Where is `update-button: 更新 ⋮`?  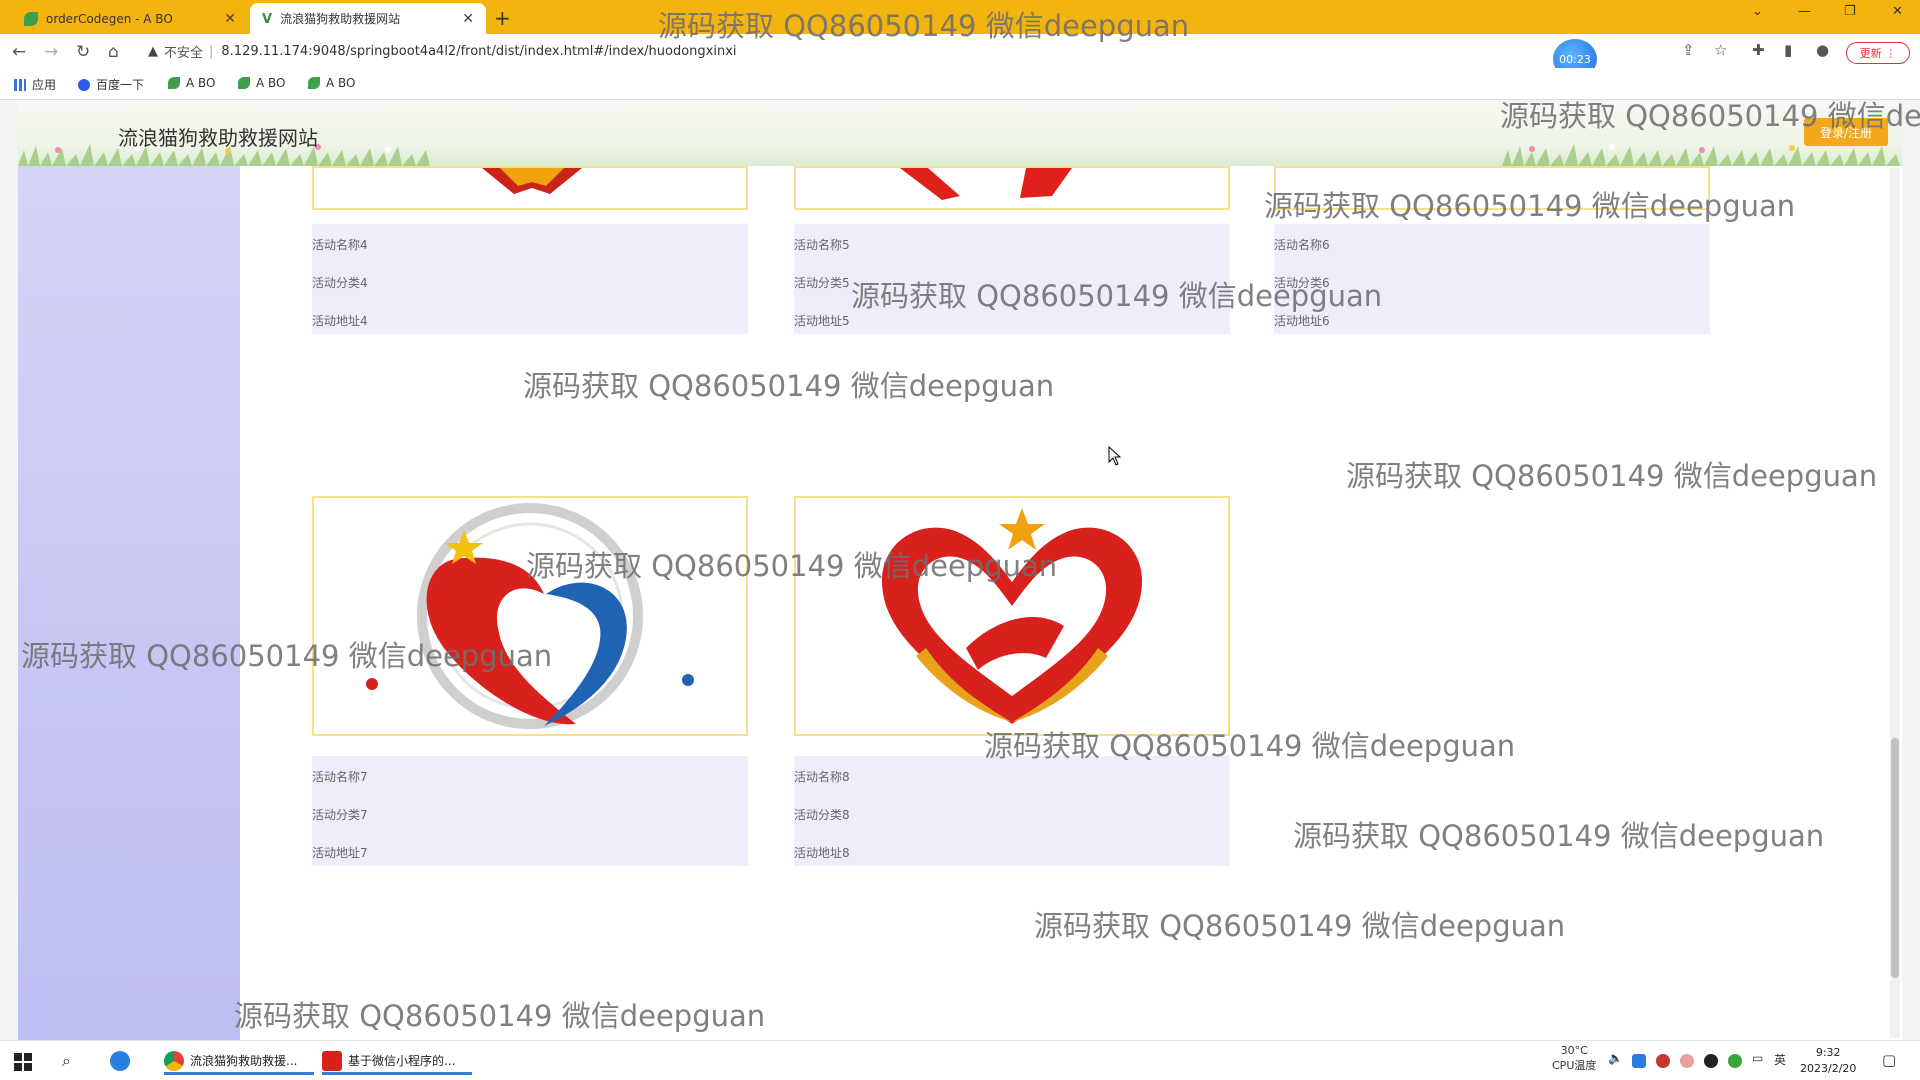
update-button: 更新 ⋮ is located at coordinates (1878, 53).